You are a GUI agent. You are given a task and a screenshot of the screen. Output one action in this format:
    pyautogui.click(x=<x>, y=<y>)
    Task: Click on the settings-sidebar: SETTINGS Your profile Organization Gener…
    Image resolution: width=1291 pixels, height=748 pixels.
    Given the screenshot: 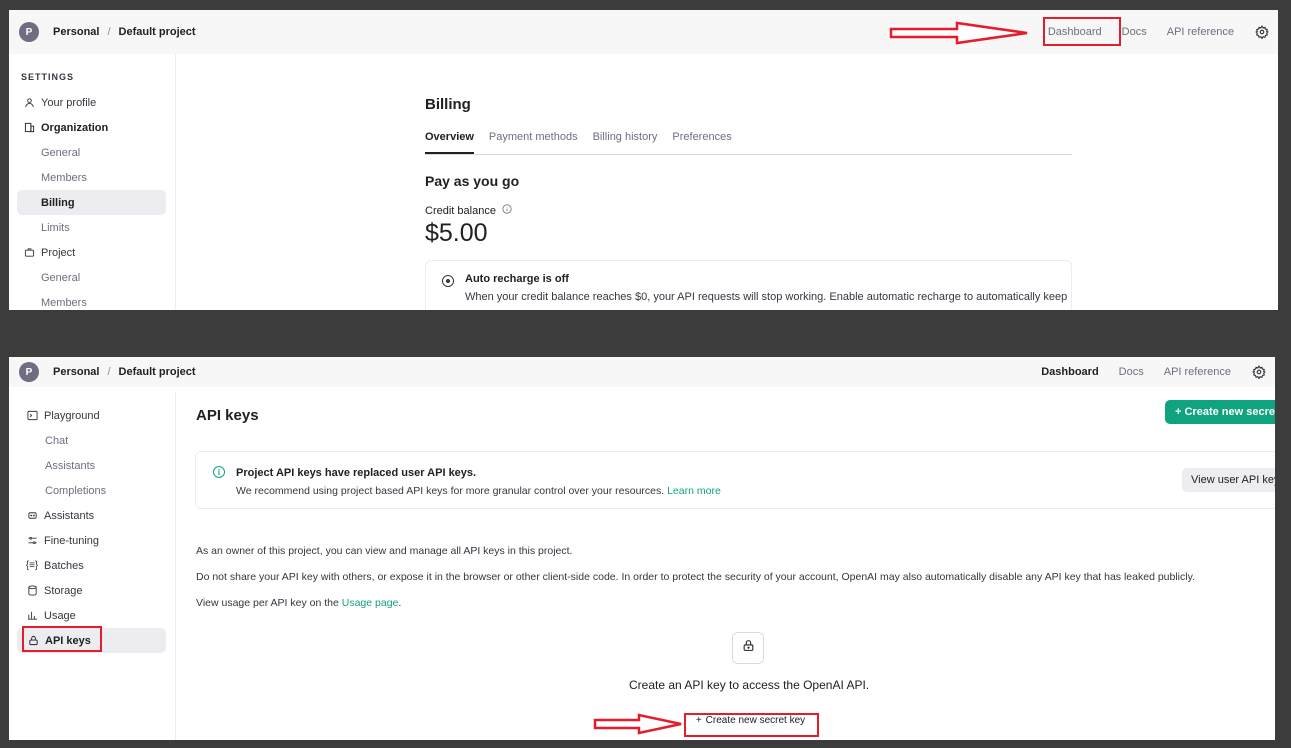 What is the action you would take?
    pyautogui.click(x=92, y=182)
    